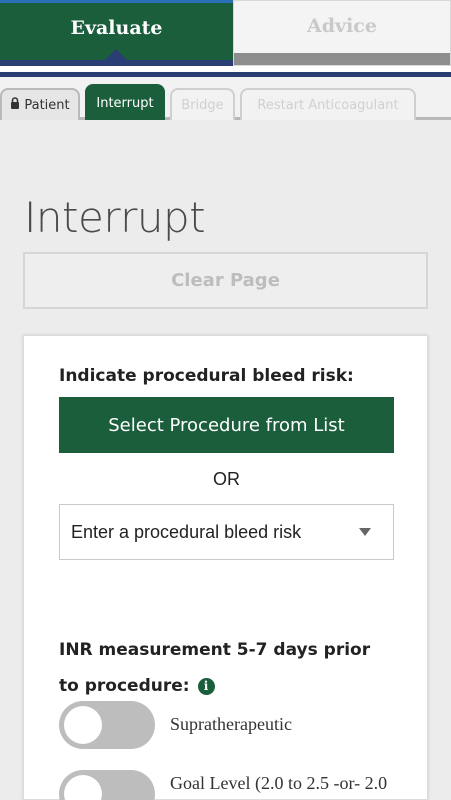  What do you see at coordinates (225, 280) in the screenshot?
I see `clear-page-button: Clear Page` at bounding box center [225, 280].